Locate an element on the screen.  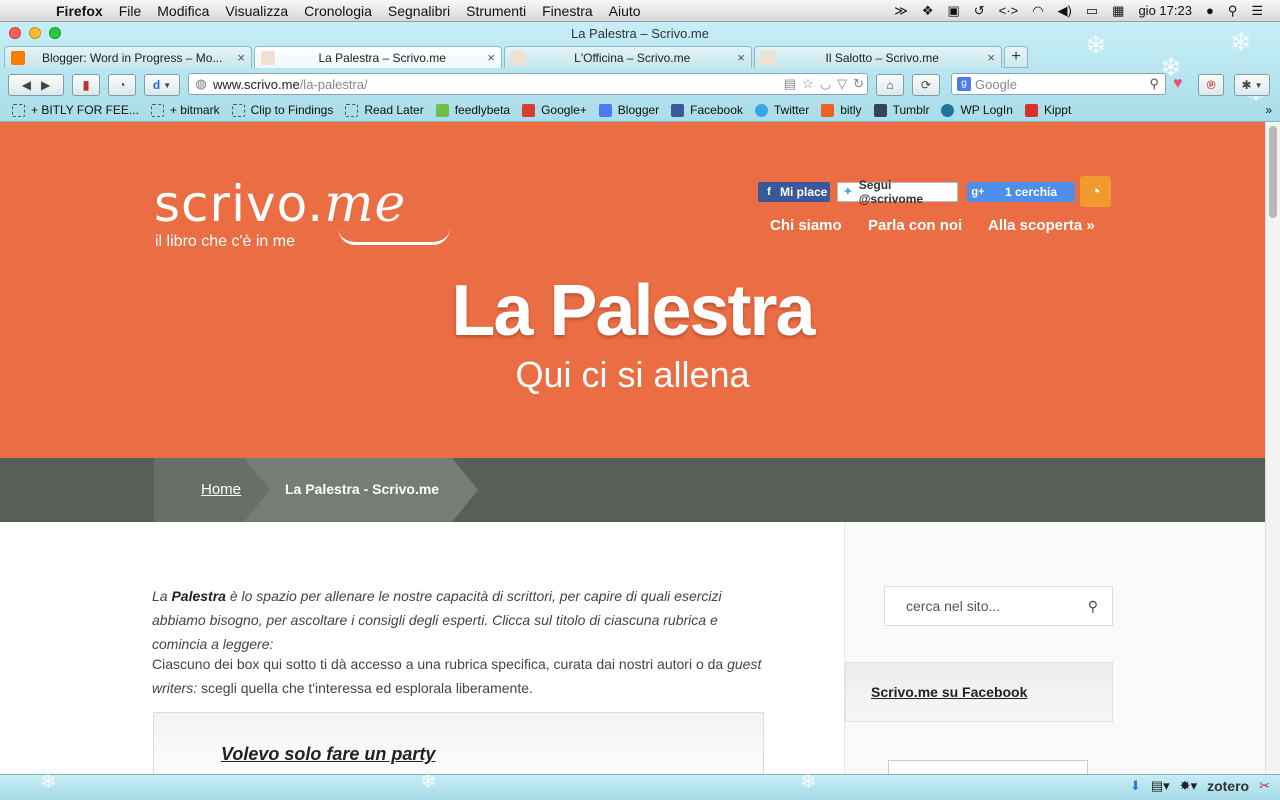
code-icon: <·> is located at coordinates (1009, 10).